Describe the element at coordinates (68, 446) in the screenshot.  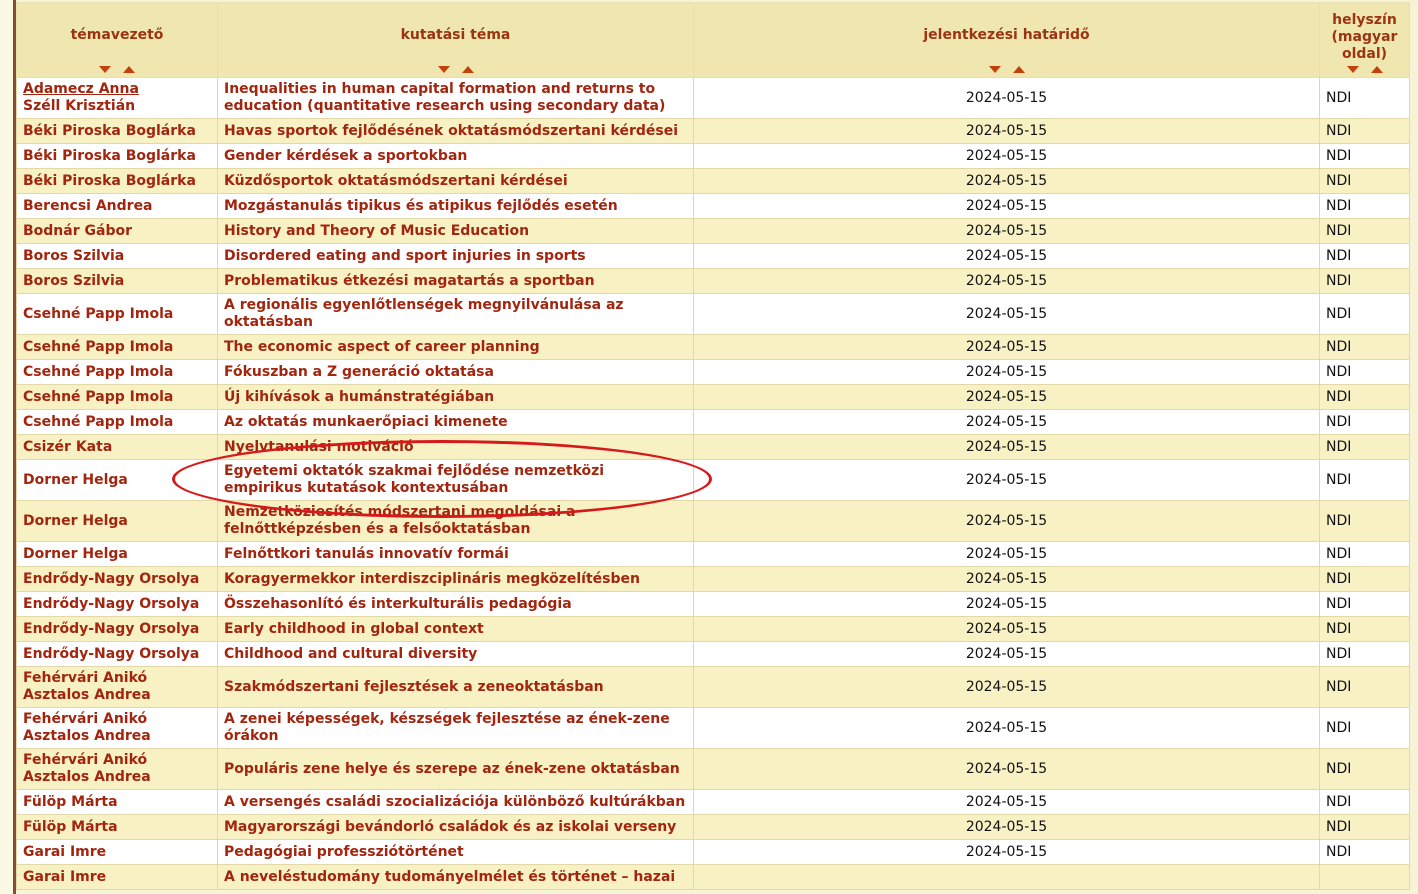
I see `supervisor-name: Csizér Kata` at that location.